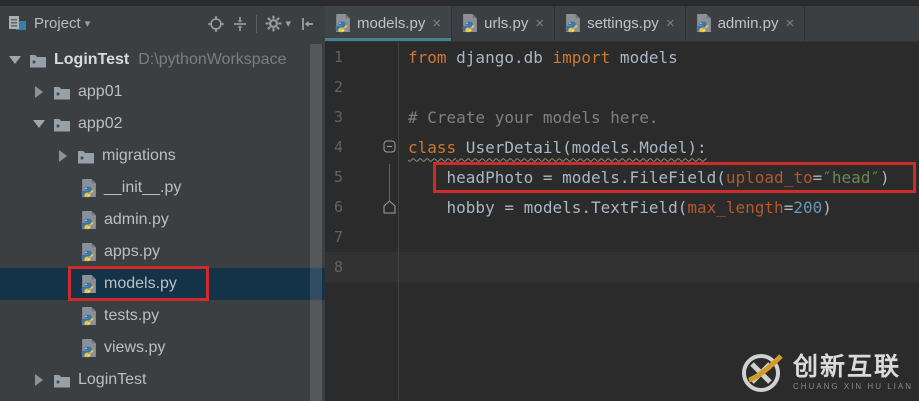  I want to click on toolbar-divider, so click(257, 23).